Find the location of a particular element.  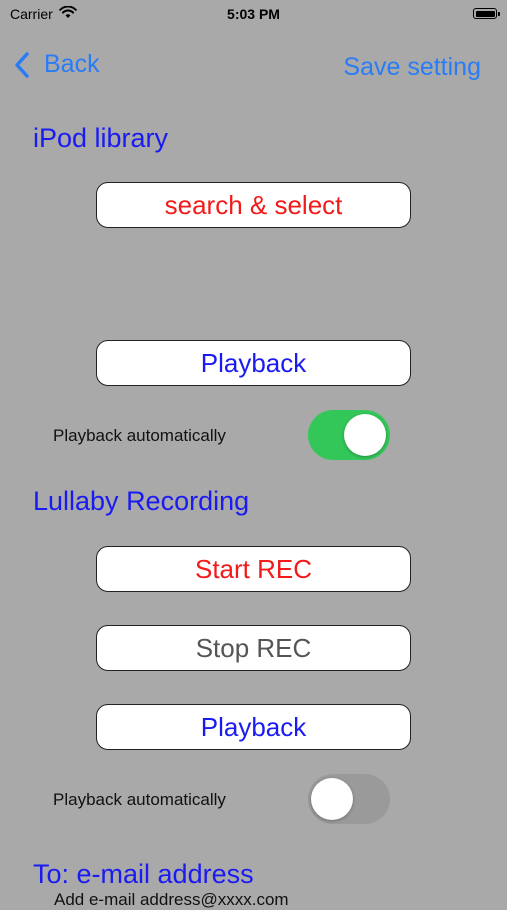

back-button: Back is located at coordinates (57, 64).